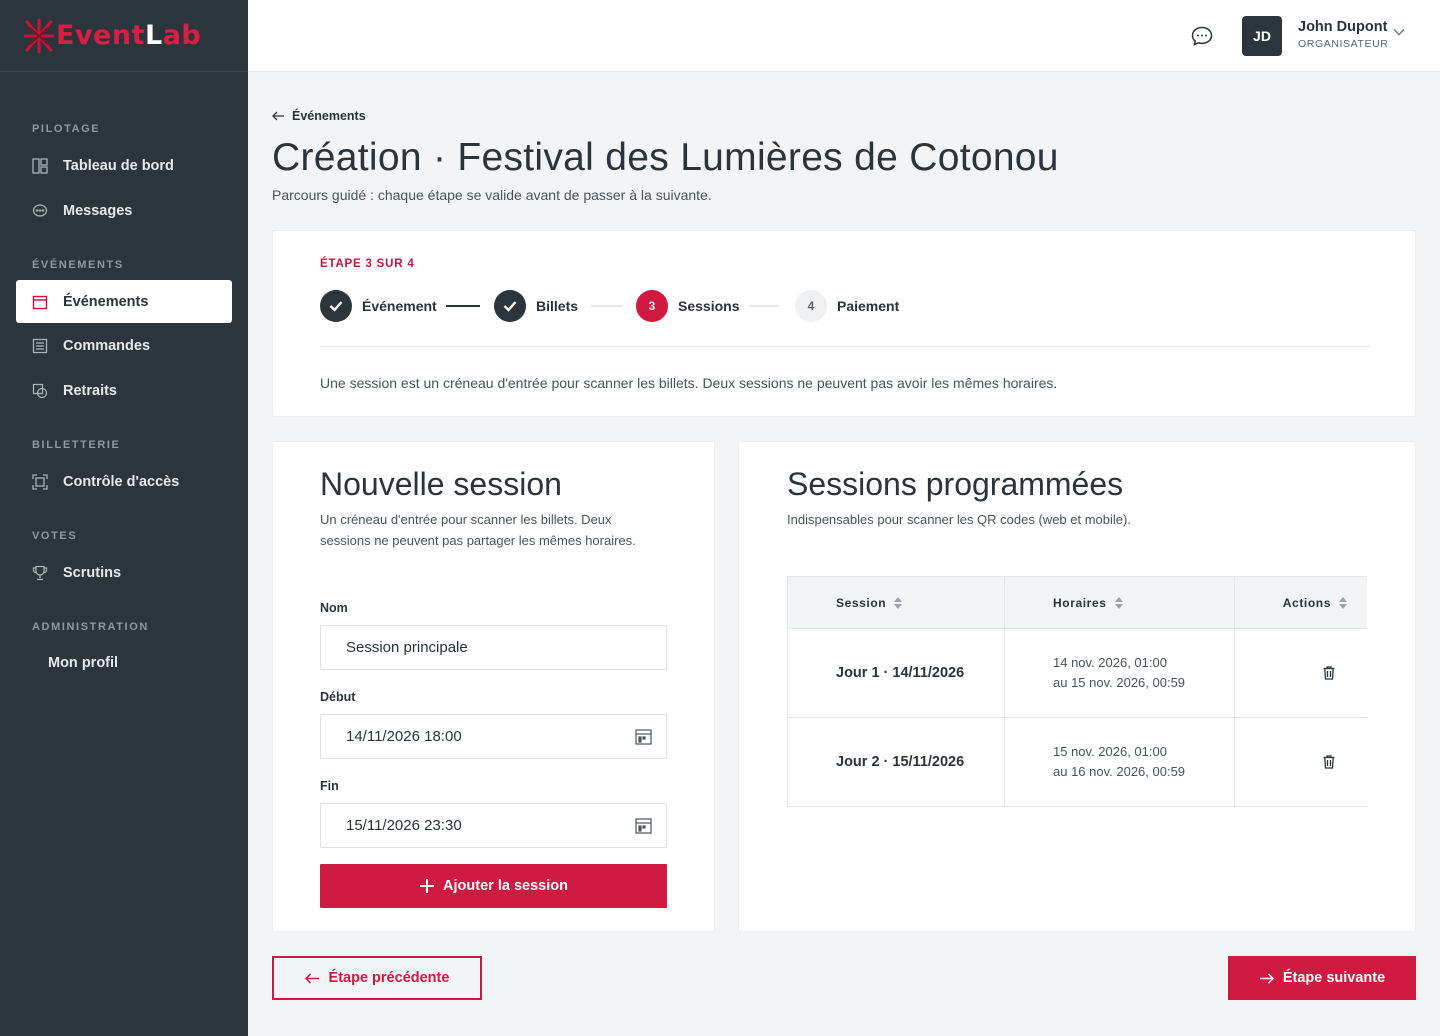  What do you see at coordinates (1110, 751) in the screenshot?
I see `time-from: 15 nov. 2026, 01:00` at bounding box center [1110, 751].